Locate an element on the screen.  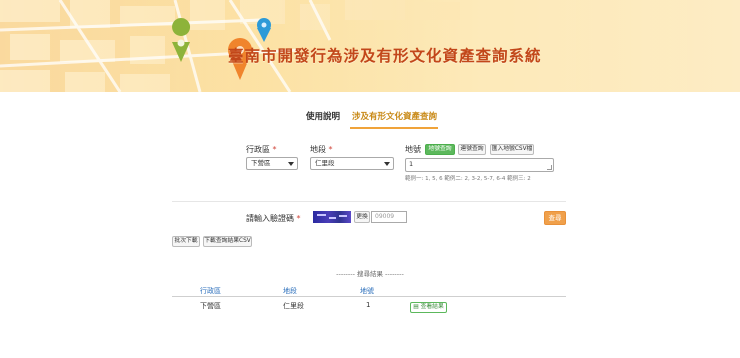
cell-district: 下營區 is located at coordinates (210, 306).